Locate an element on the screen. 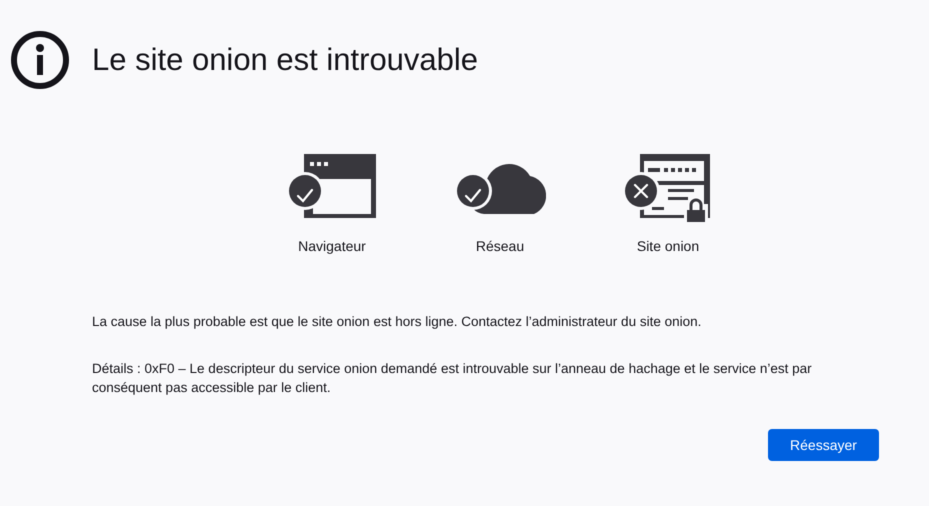  error-message: Détails : 0xF0 – Le descripteur du service onion demandé est introuvable sur l’anneau de hachage et le service n’est par conséquent pas accessible par le client. is located at coordinates (452, 378).